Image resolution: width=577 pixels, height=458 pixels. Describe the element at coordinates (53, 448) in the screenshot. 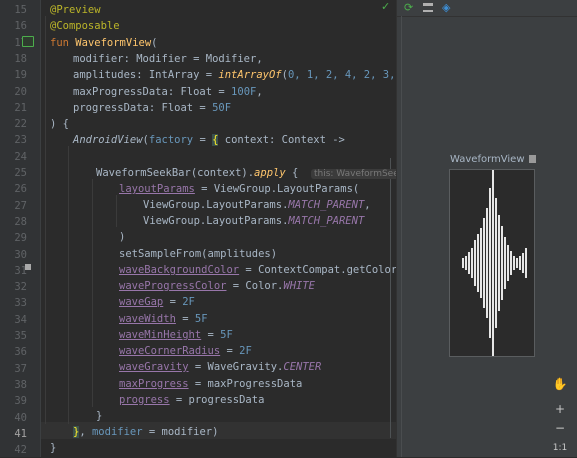

I see `code-line-42: }` at that location.